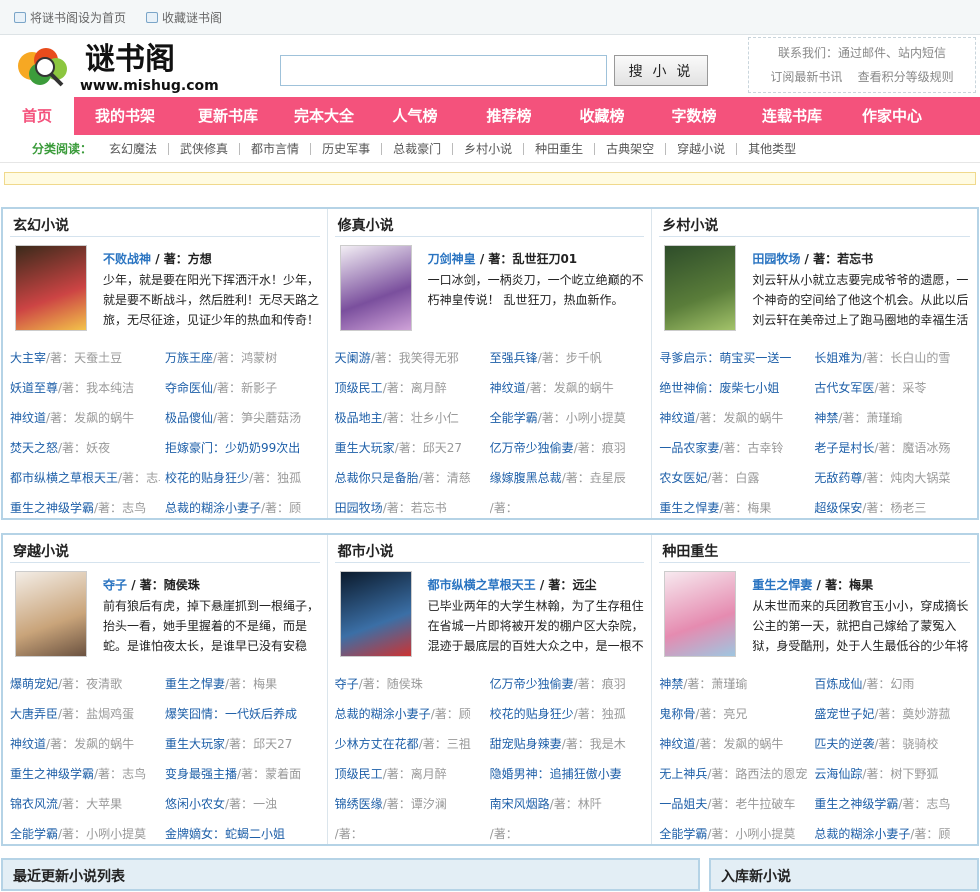  Describe the element at coordinates (244, 417) in the screenshot. I see `book-item: 极品傻仙/著：笋尖蘑菇汤` at that location.